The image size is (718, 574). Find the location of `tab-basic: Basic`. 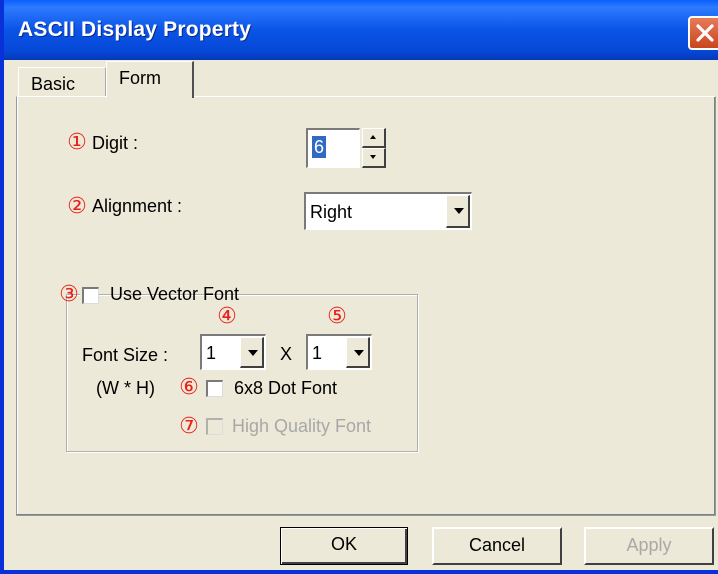

tab-basic: Basic is located at coordinates (62, 82).